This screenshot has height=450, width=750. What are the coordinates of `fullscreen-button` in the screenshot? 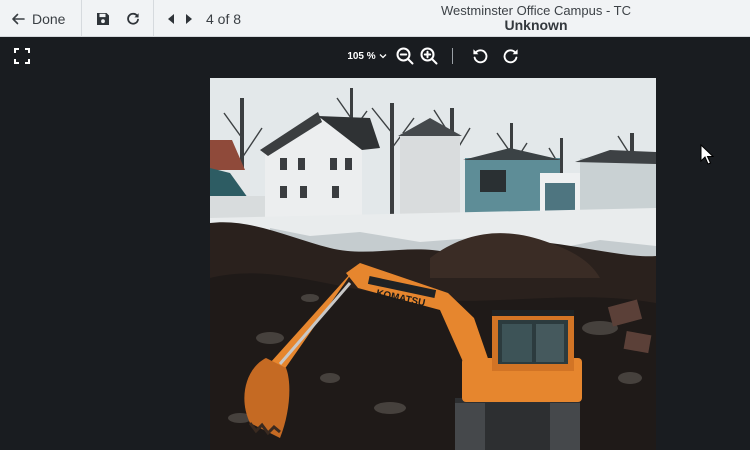 It's located at (22, 56).